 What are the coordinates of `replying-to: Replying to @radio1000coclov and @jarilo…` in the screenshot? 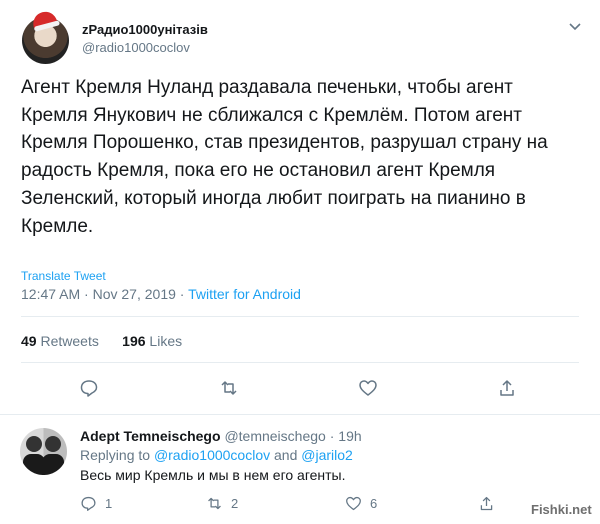 It's located at (216, 455).